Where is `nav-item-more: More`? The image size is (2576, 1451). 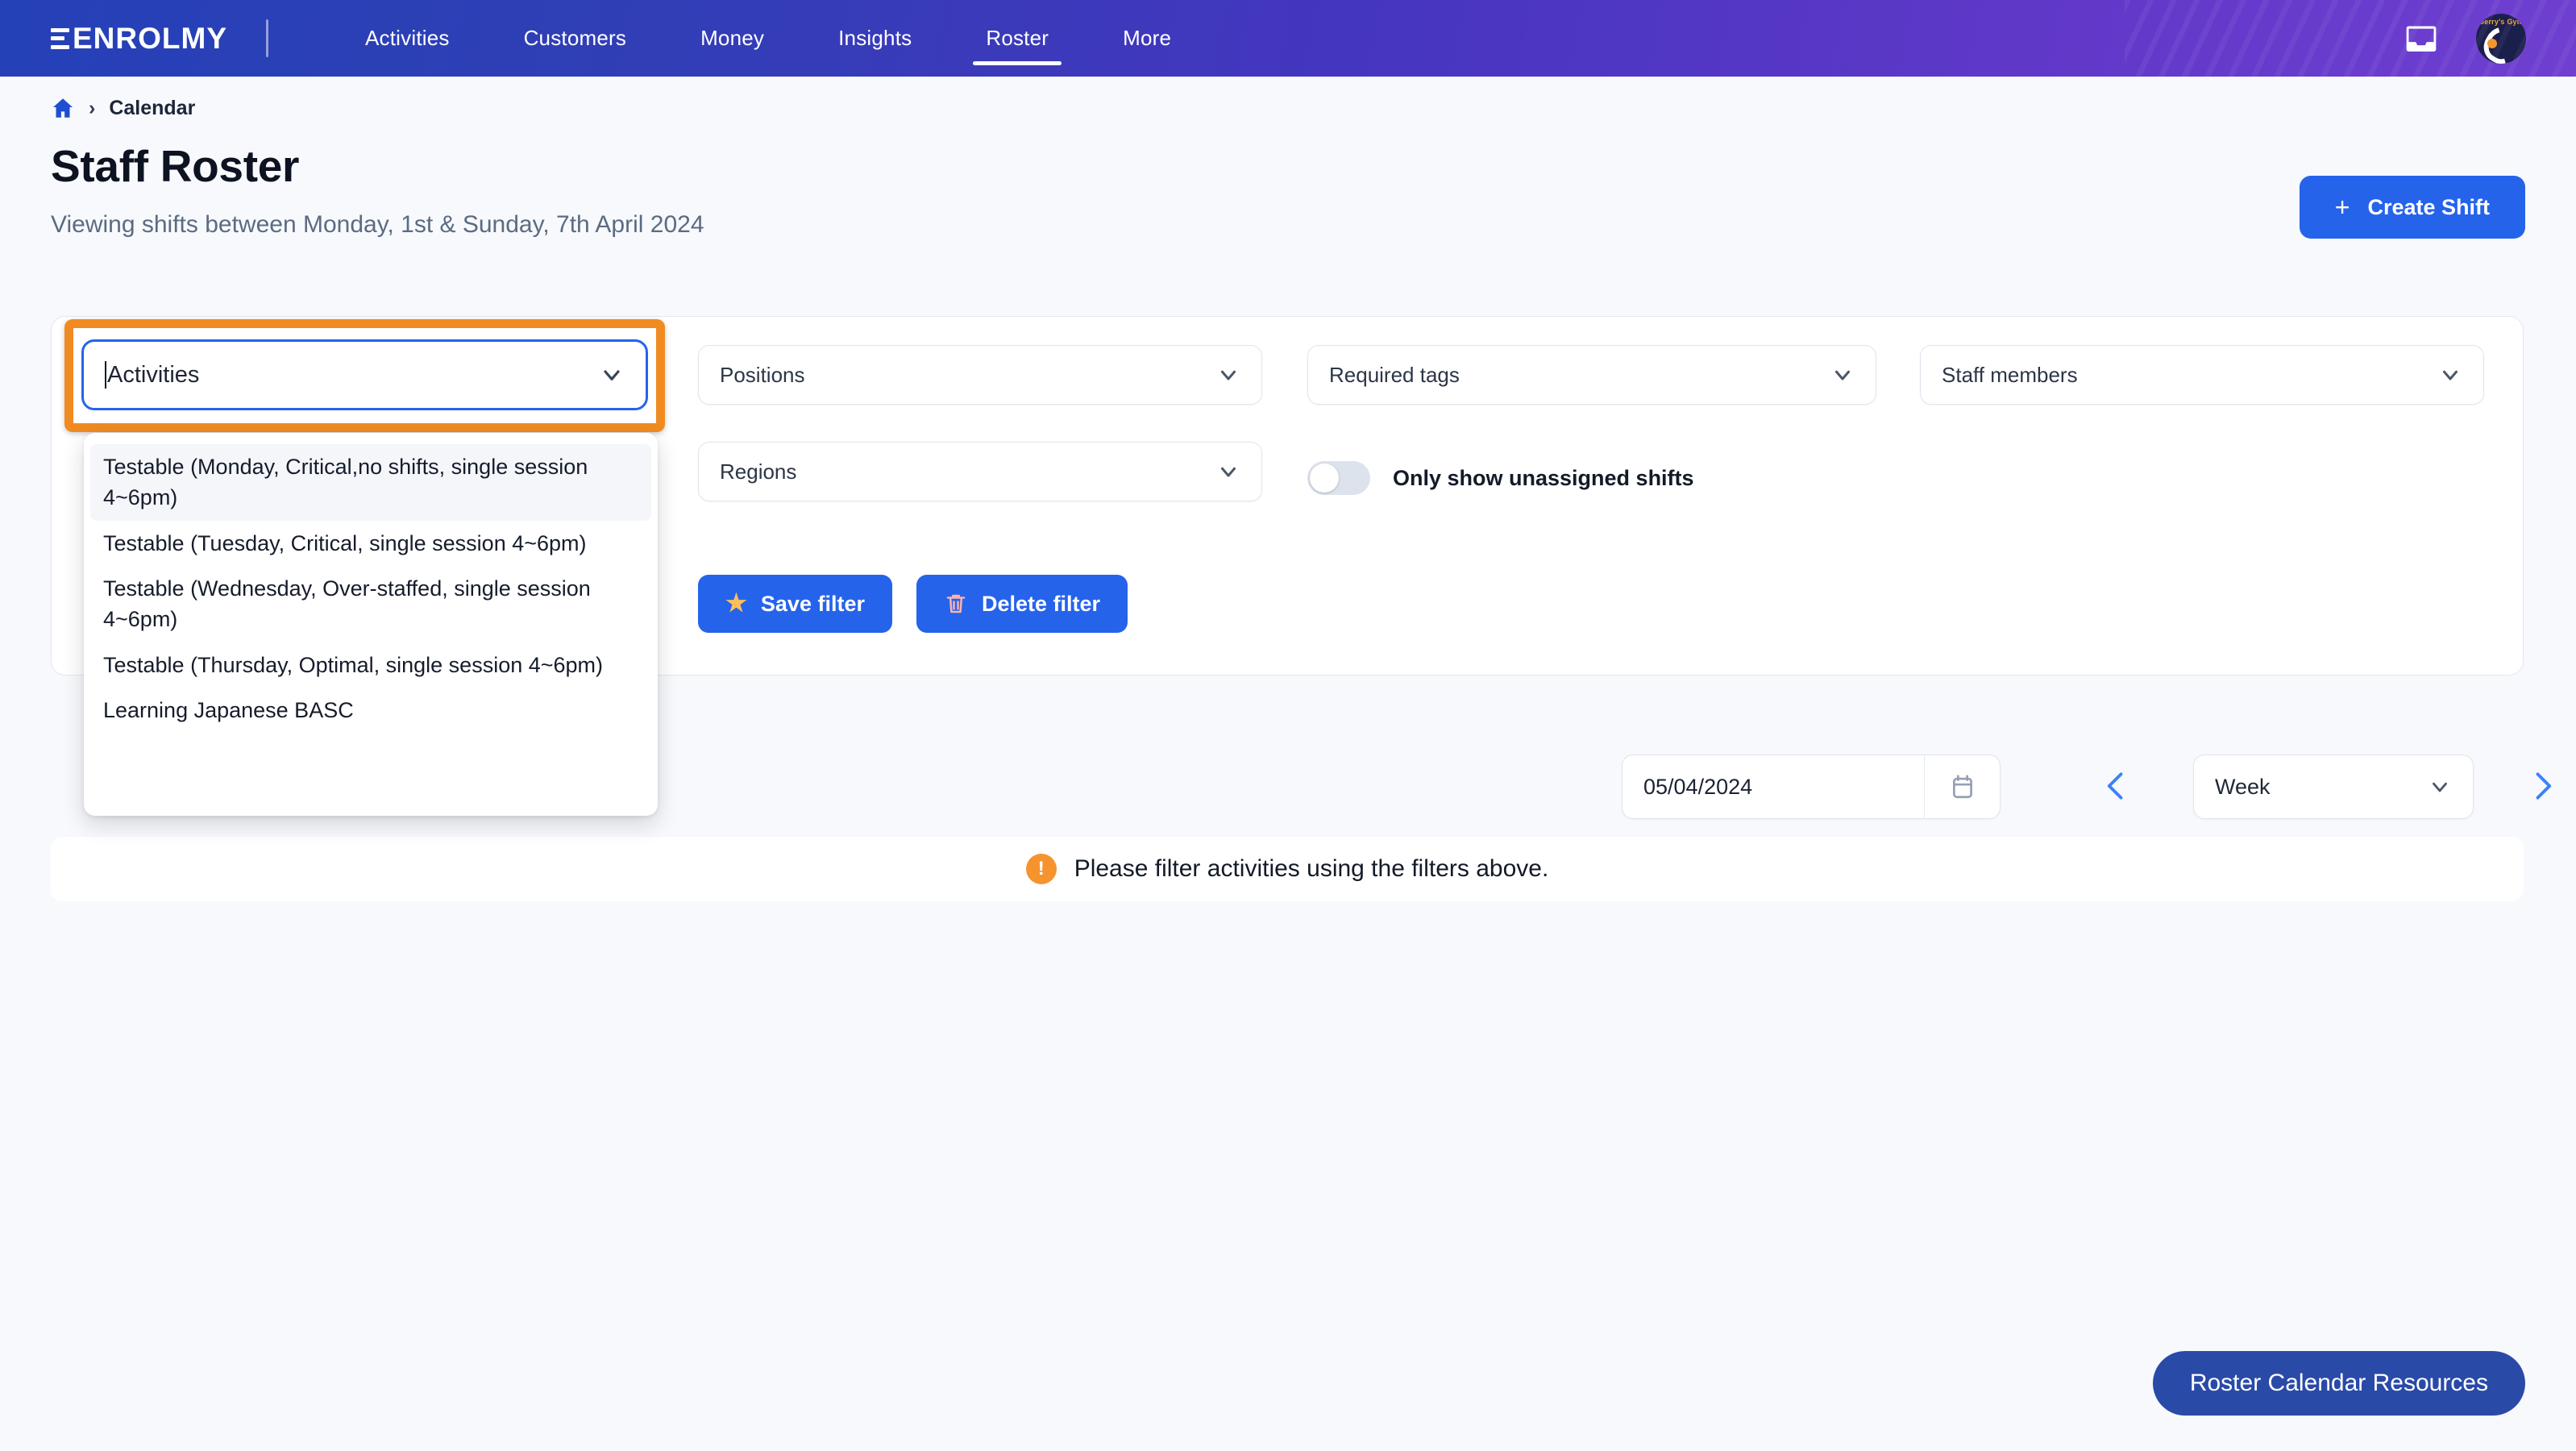
nav-item-more: More is located at coordinates (1147, 38).